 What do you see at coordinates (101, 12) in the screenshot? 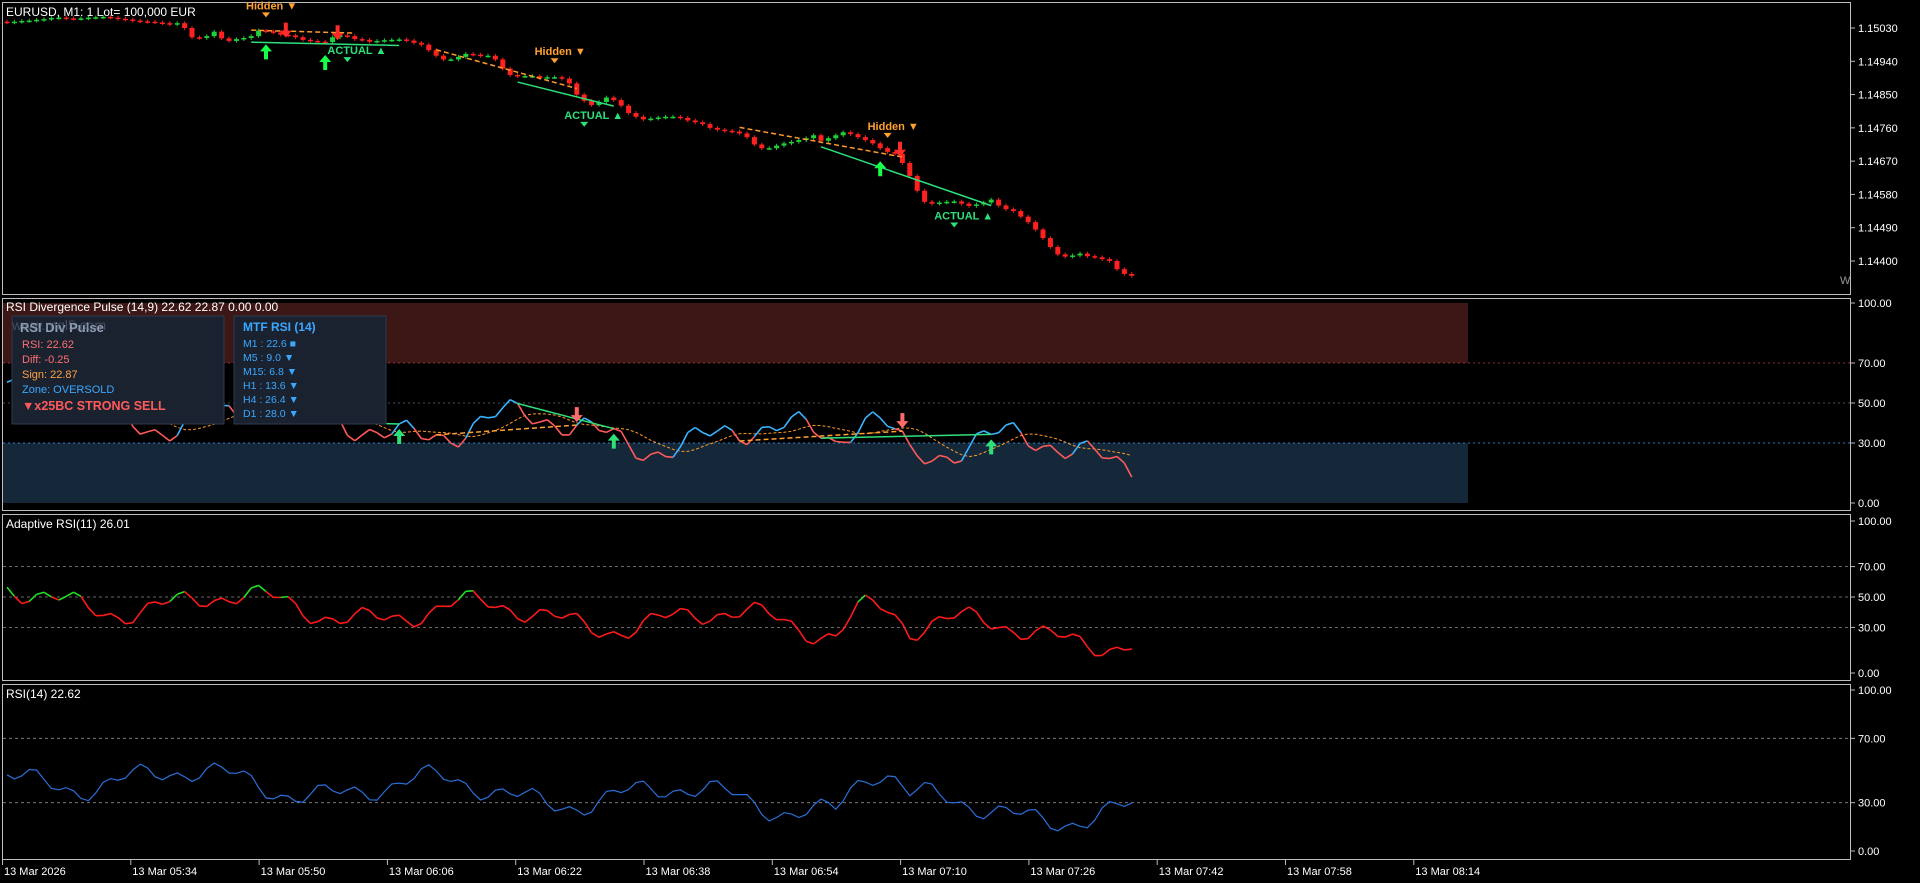
I see `chart-header: EURUSD, M1: 1 Lot= 100,000 EUR` at bounding box center [101, 12].